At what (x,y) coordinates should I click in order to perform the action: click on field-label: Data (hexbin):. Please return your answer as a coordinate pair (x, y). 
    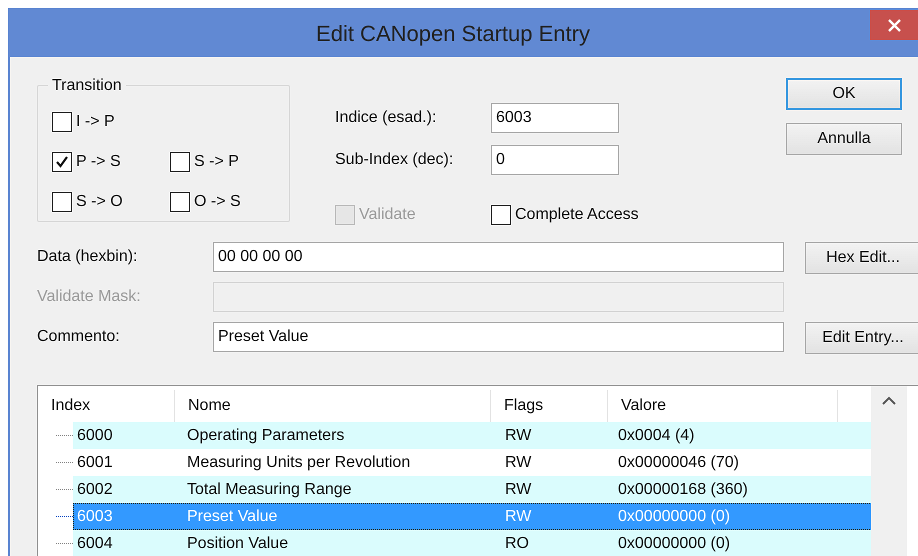
    Looking at the image, I should click on (87, 257).